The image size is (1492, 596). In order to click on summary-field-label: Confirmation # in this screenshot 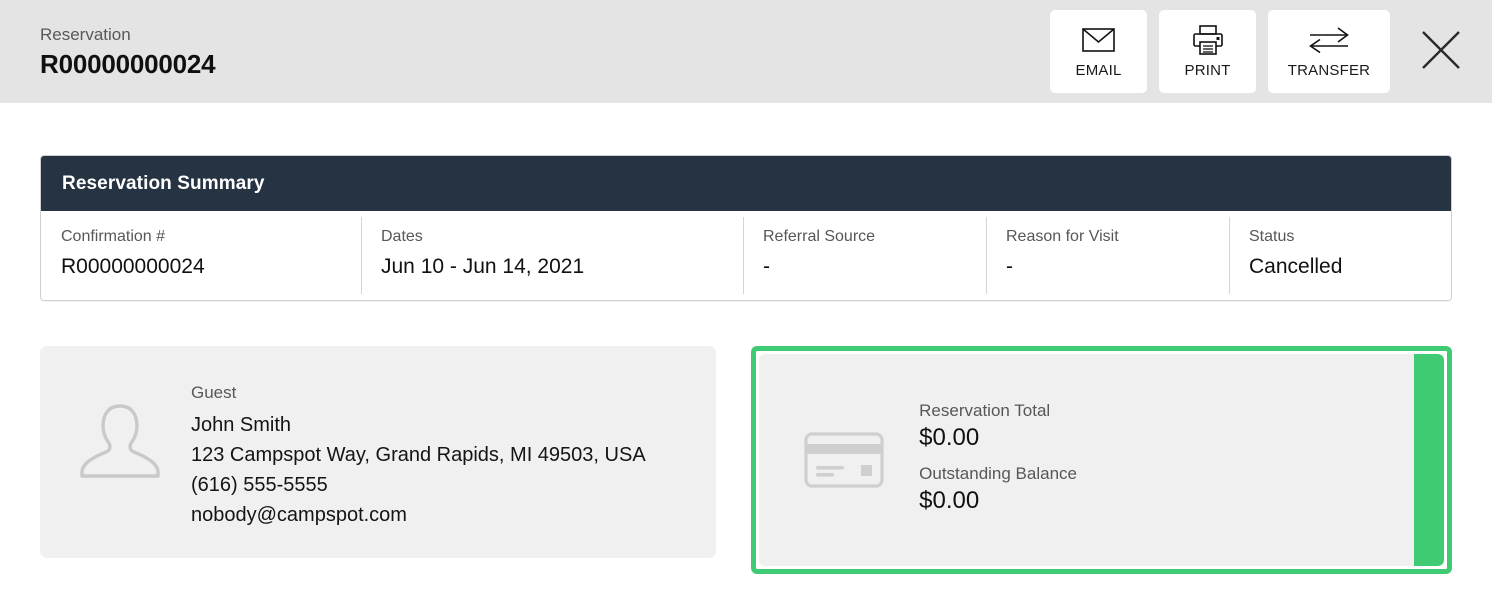, I will do `click(113, 236)`.